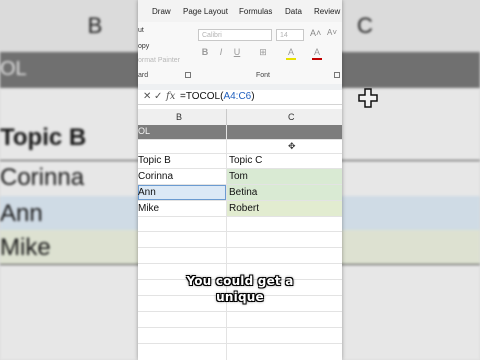  Describe the element at coordinates (332, 32) in the screenshot. I see `decrease-font-icon: A˅` at that location.